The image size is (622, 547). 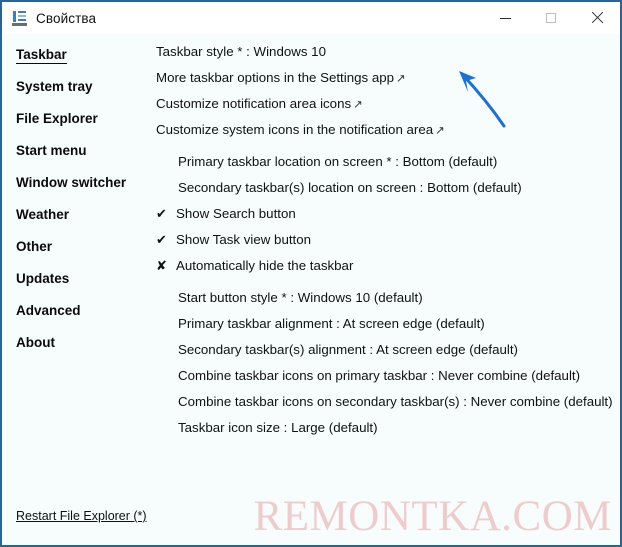 I want to click on option-row: ✘ Automatically hide the taskbar, so click(x=387, y=266).